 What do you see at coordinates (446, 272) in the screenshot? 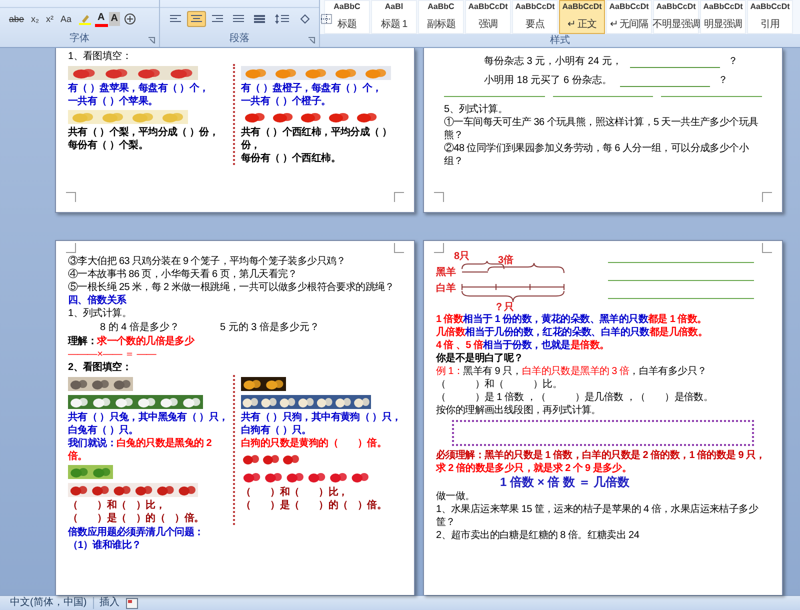
I see `diagram-label: 黑羊` at bounding box center [446, 272].